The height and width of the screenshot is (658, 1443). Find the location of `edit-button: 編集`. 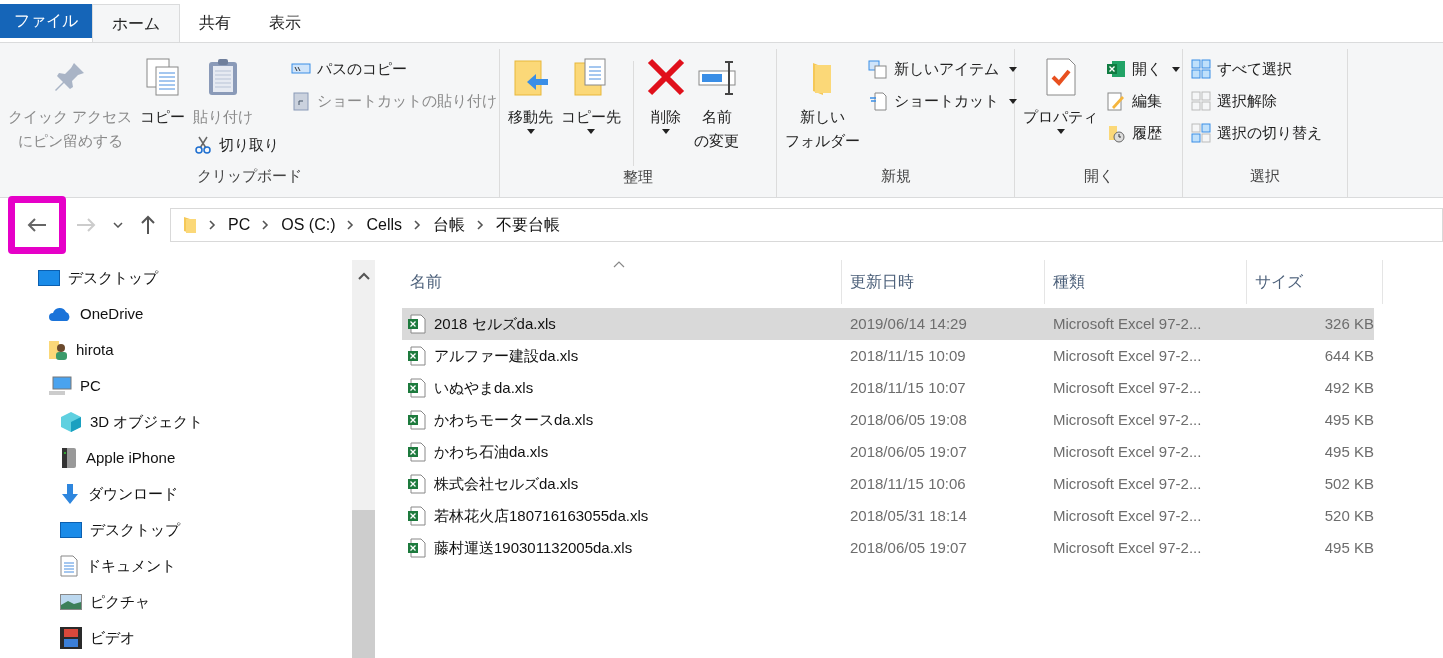

edit-button: 編集 is located at coordinates (1134, 101).